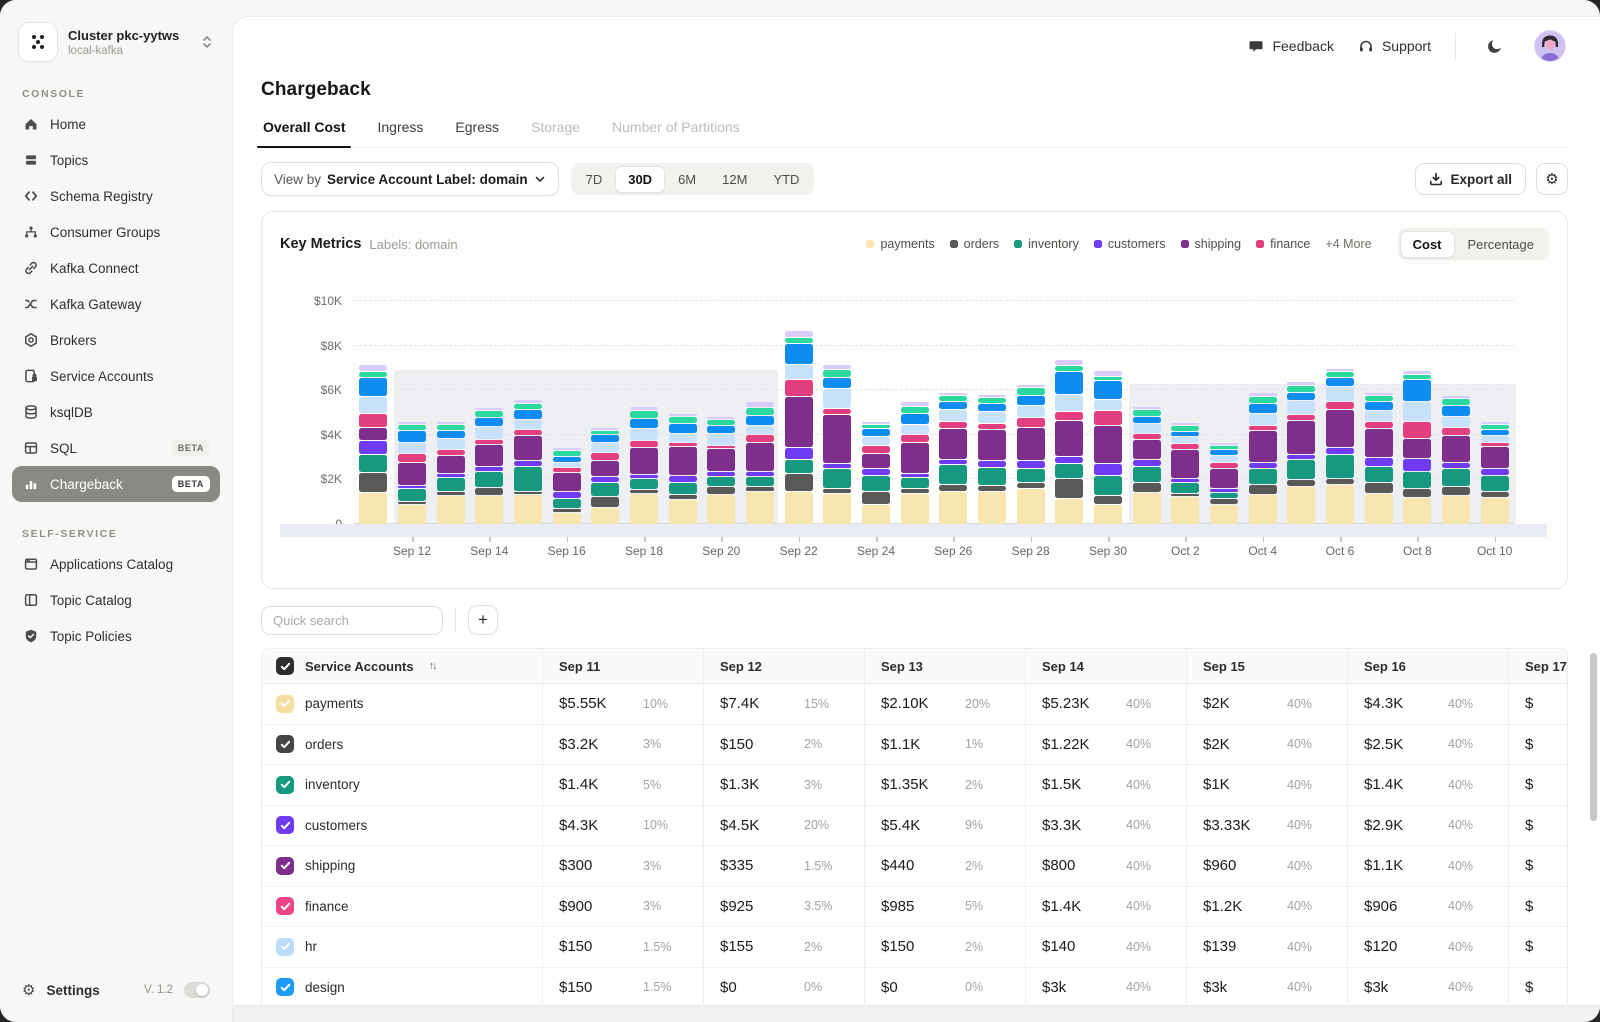  Describe the element at coordinates (913, 530) in the screenshot. I see `chart-axis-strip` at that location.